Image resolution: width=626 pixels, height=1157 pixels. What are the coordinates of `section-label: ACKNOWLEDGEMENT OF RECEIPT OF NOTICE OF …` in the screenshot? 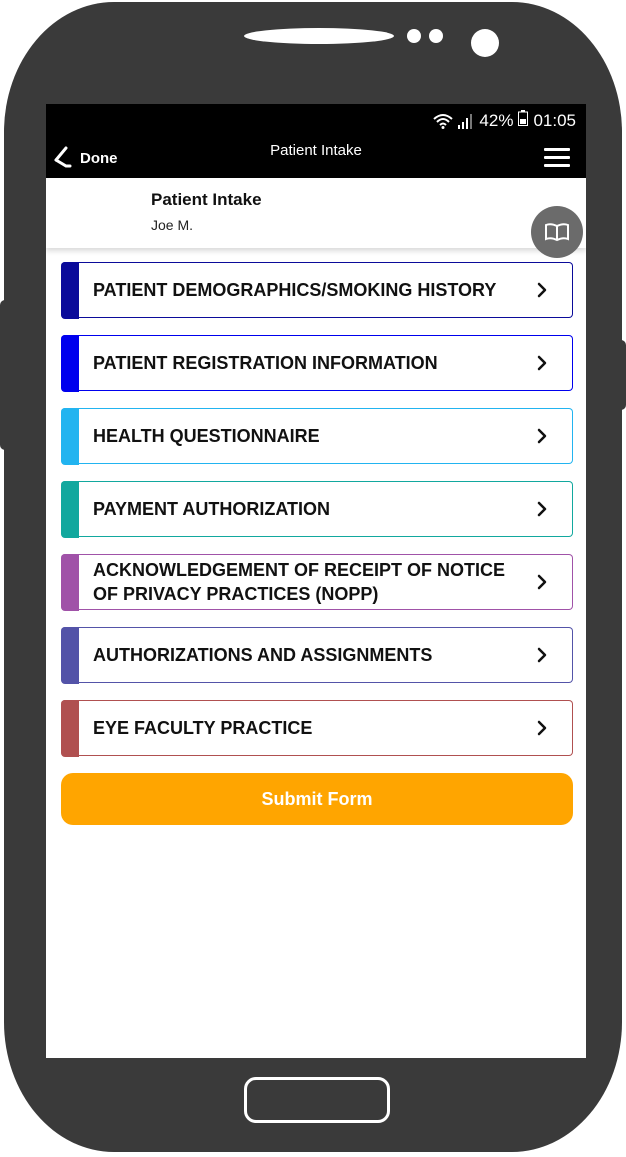 It's located at (299, 582).